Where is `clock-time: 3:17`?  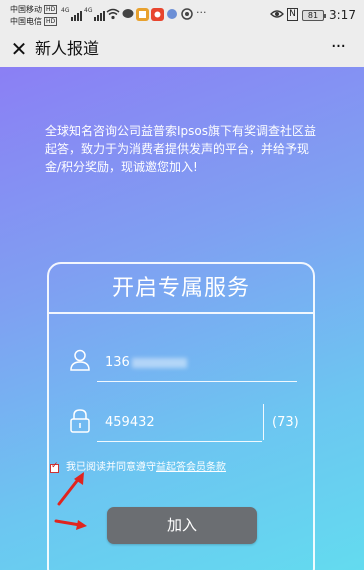 clock-time: 3:17 is located at coordinates (342, 15).